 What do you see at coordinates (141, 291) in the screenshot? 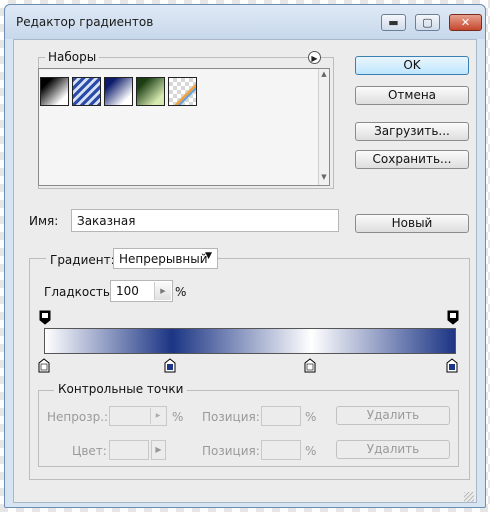
I see `smoothness-input: 100 ▶` at bounding box center [141, 291].